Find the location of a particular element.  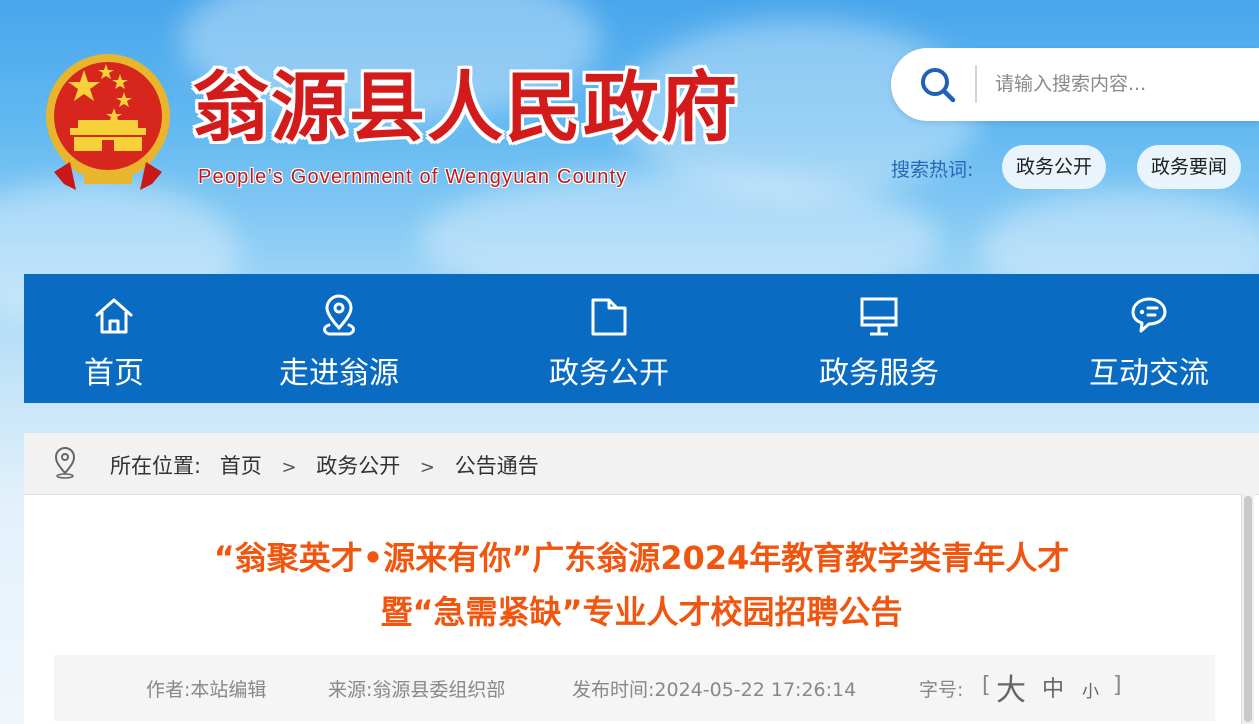

article-published-time: 发布时间:2024-05-22 17:26:14 is located at coordinates (714, 690).